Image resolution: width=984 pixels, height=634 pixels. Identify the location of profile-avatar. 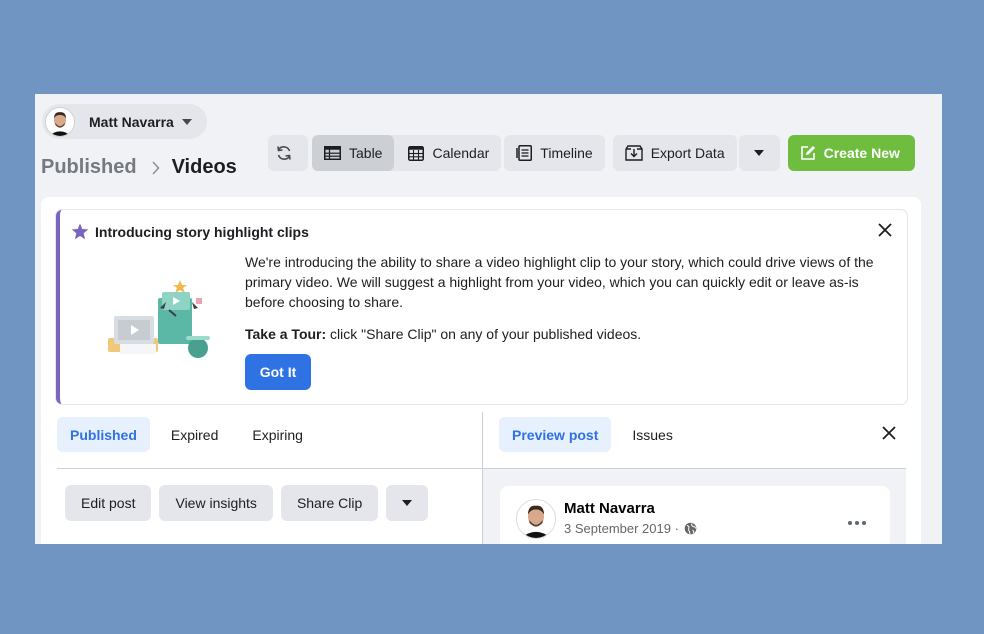
(60, 121).